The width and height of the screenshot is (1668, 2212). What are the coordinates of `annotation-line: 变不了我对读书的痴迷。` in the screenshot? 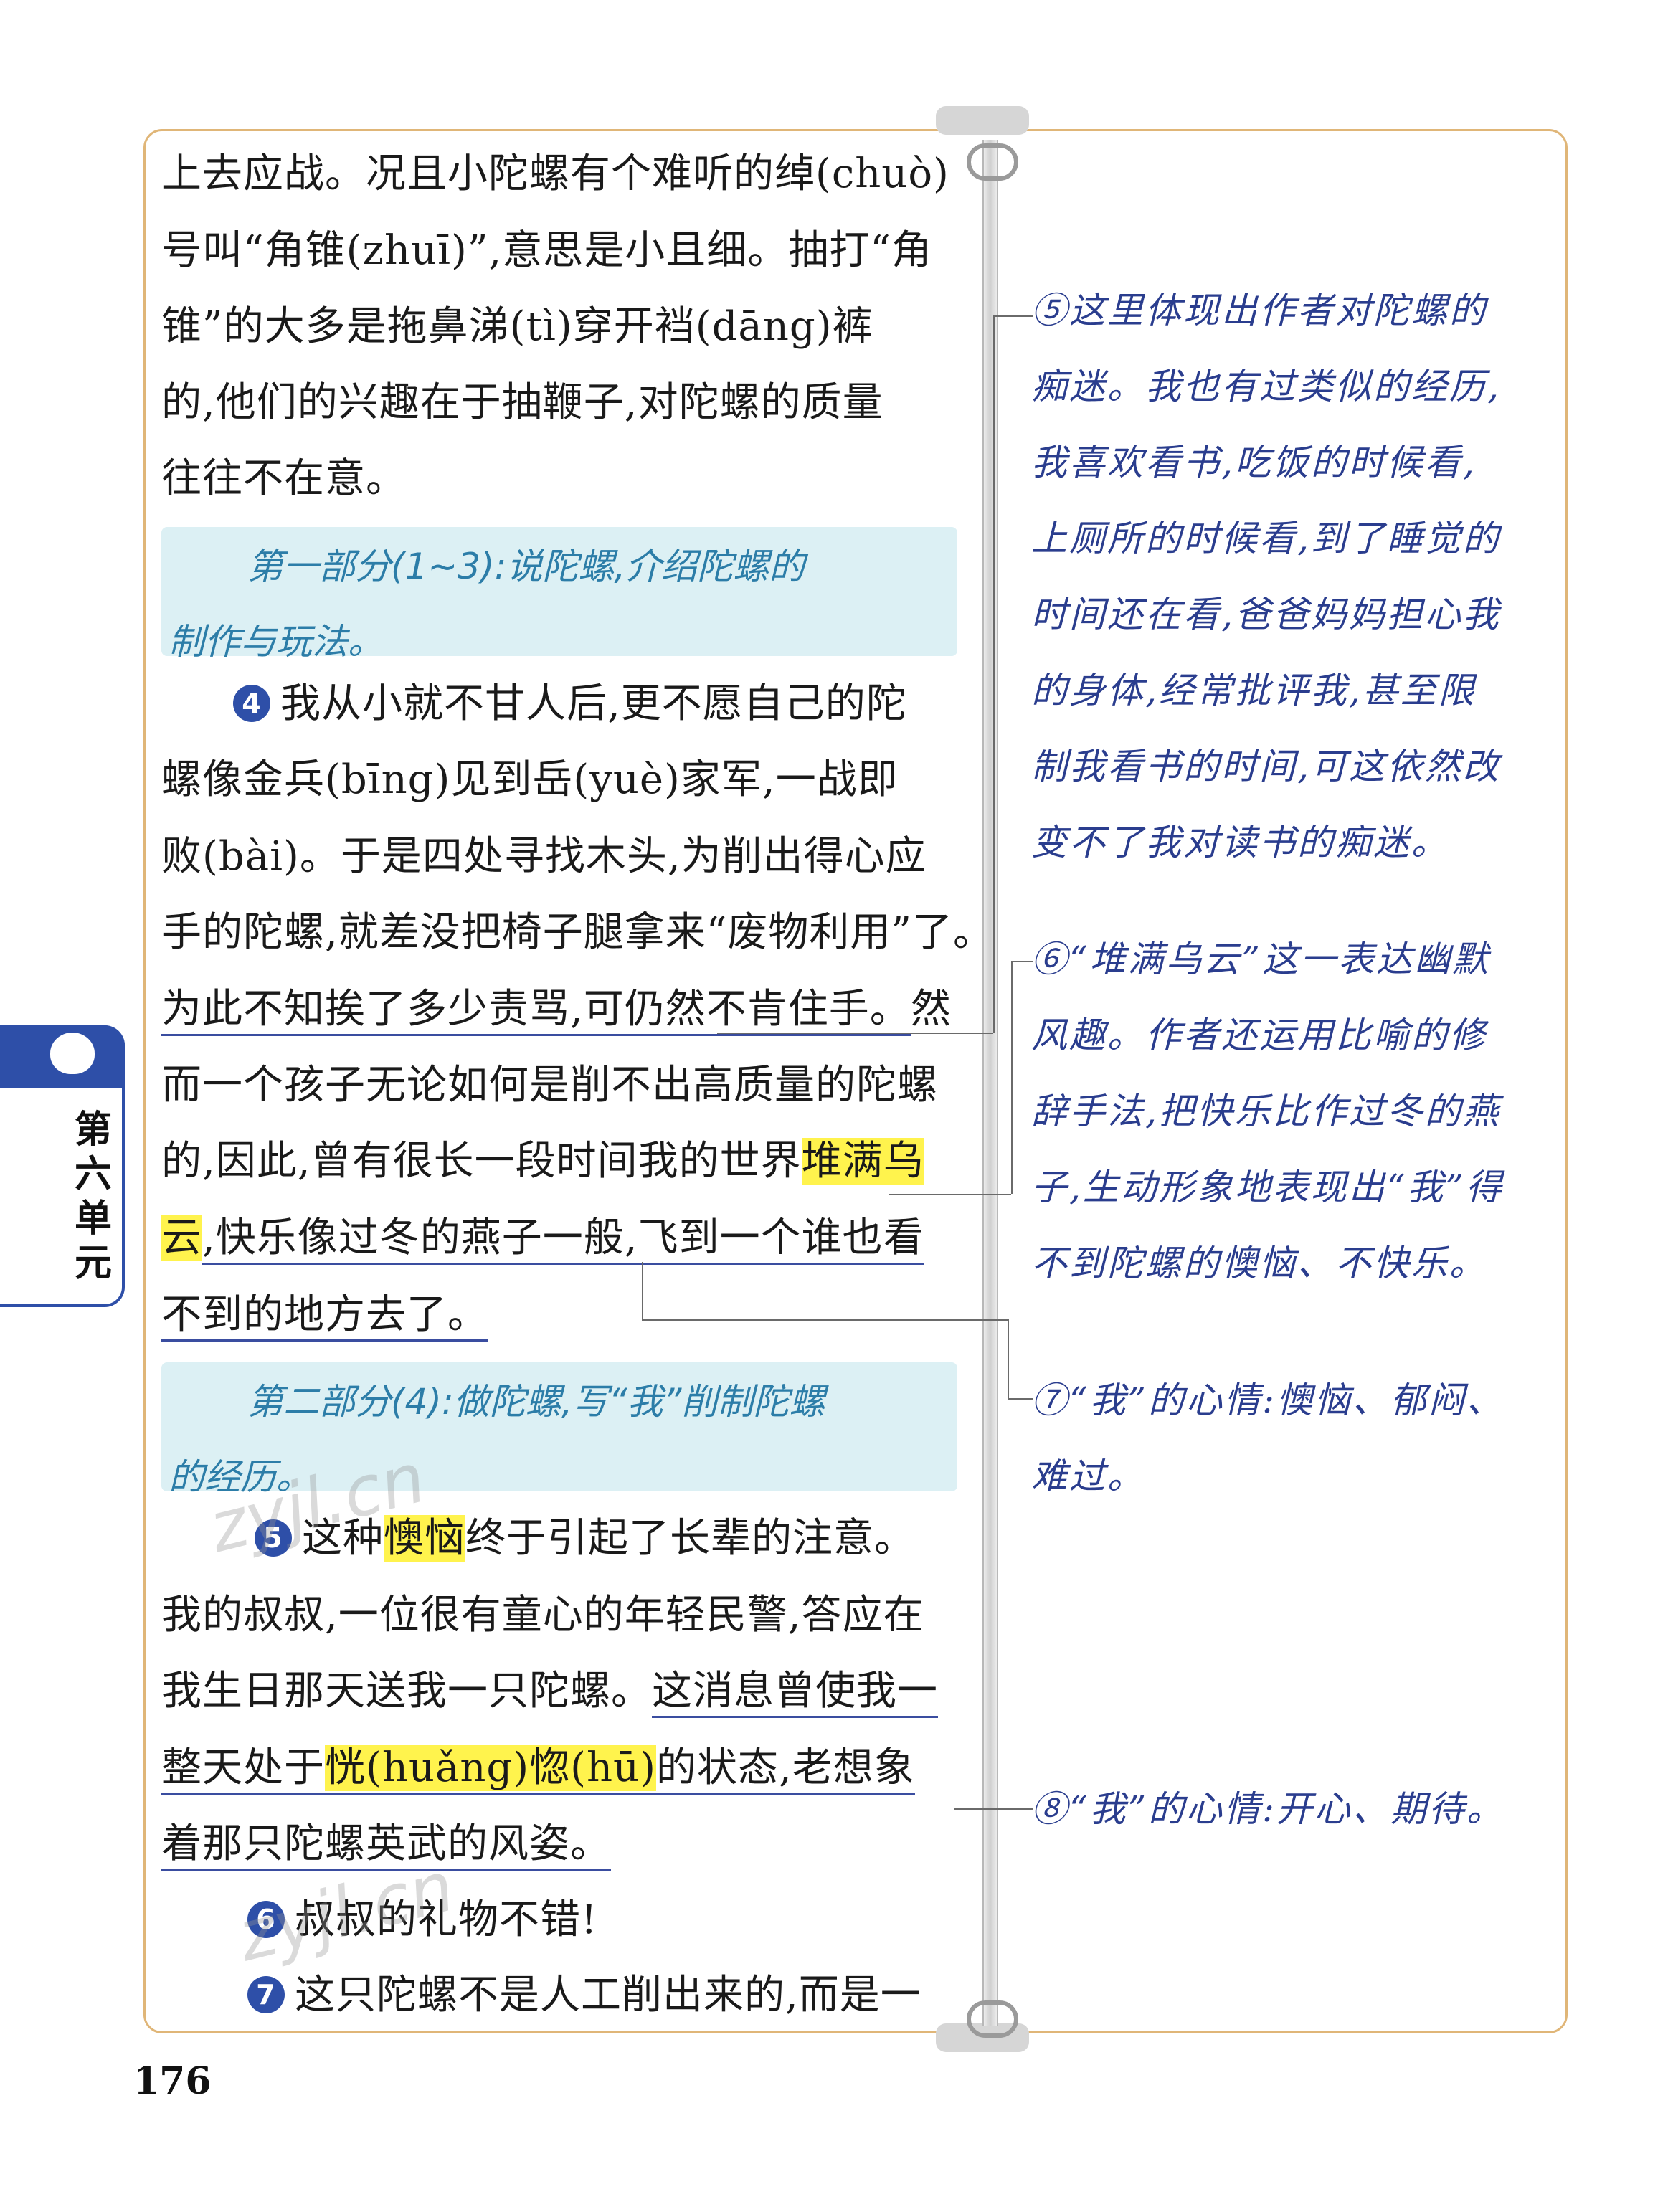 It's located at (1240, 842).